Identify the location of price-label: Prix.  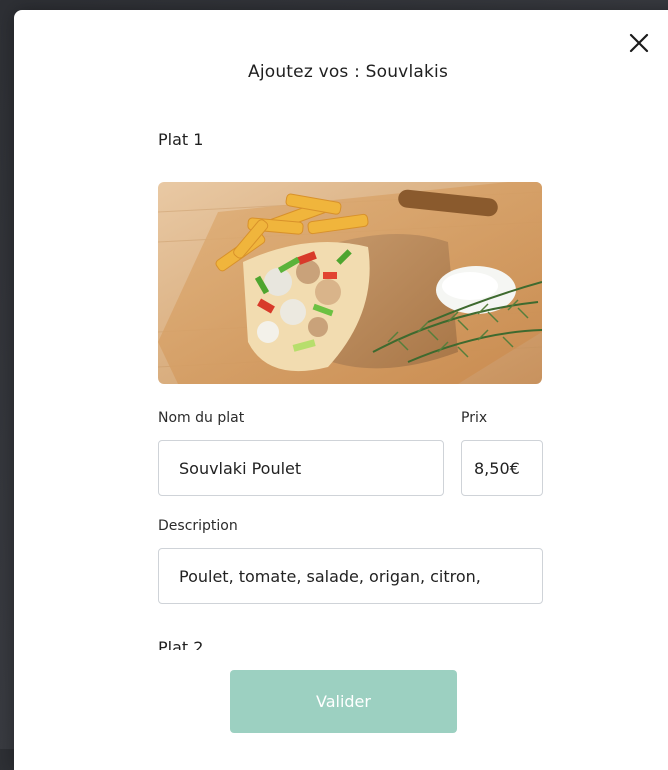
(474, 418).